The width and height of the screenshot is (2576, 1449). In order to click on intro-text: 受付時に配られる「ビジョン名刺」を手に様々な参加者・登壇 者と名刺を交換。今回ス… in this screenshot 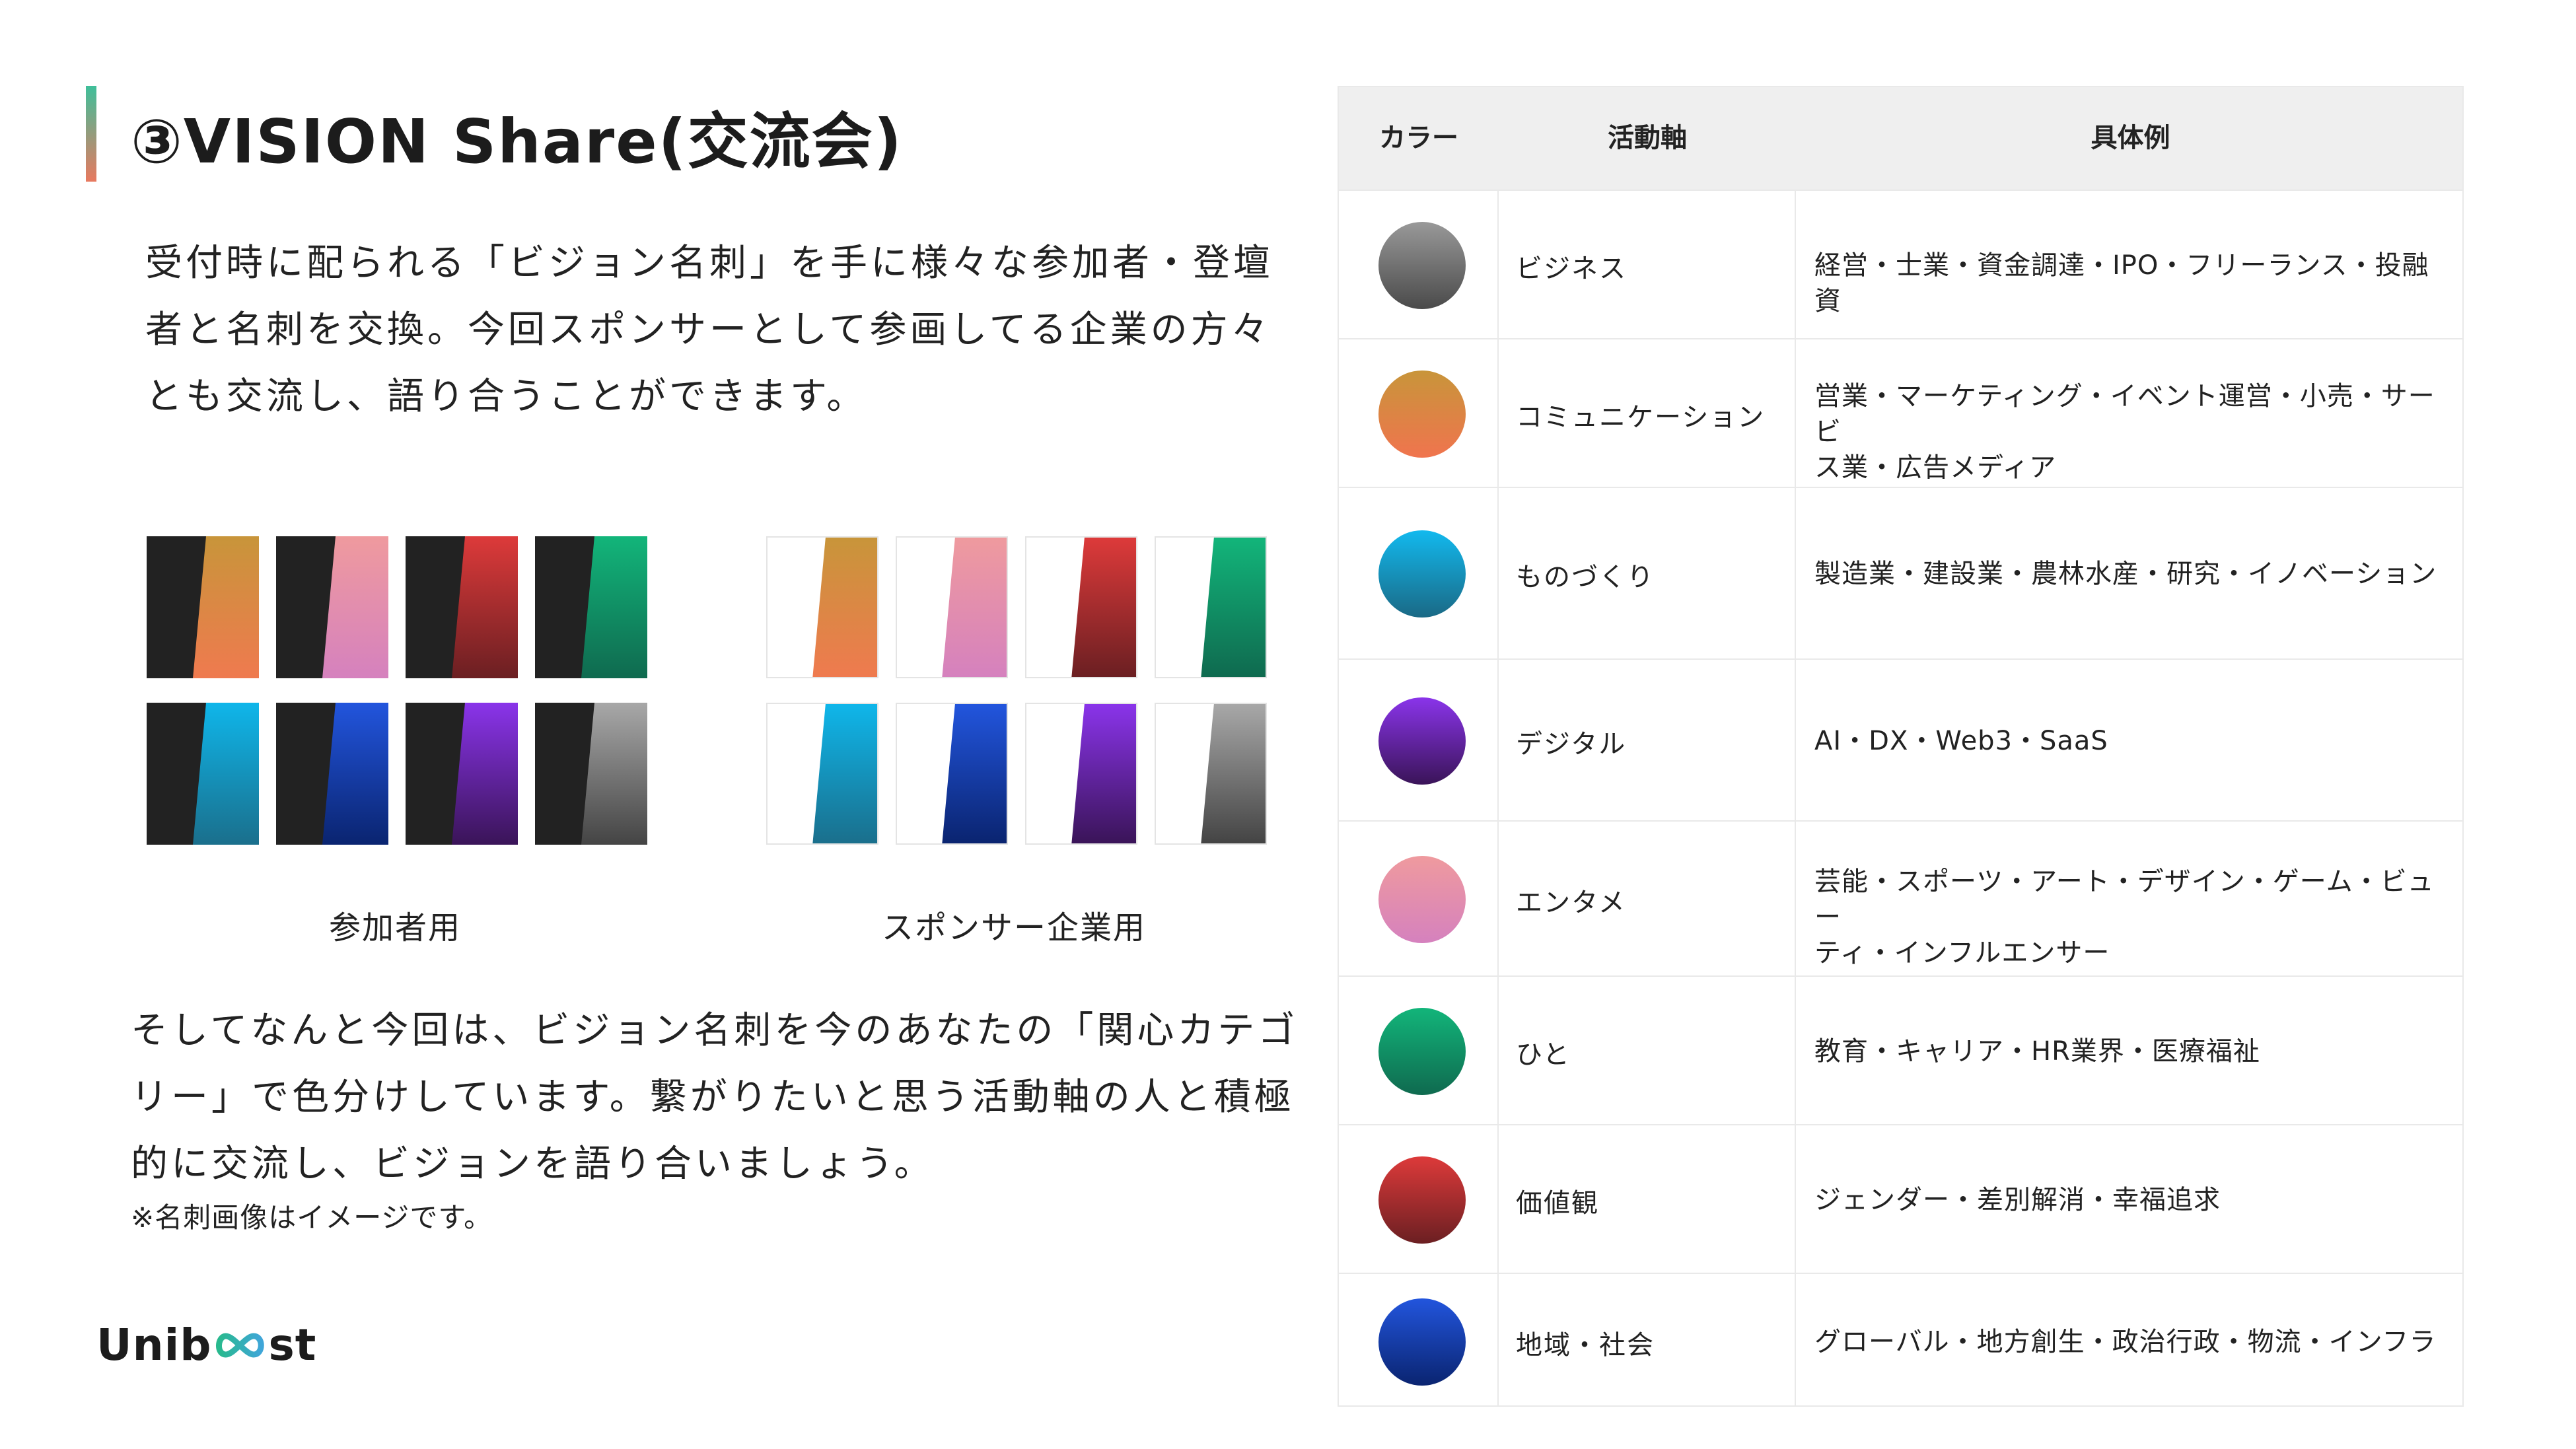, I will do `click(726, 330)`.